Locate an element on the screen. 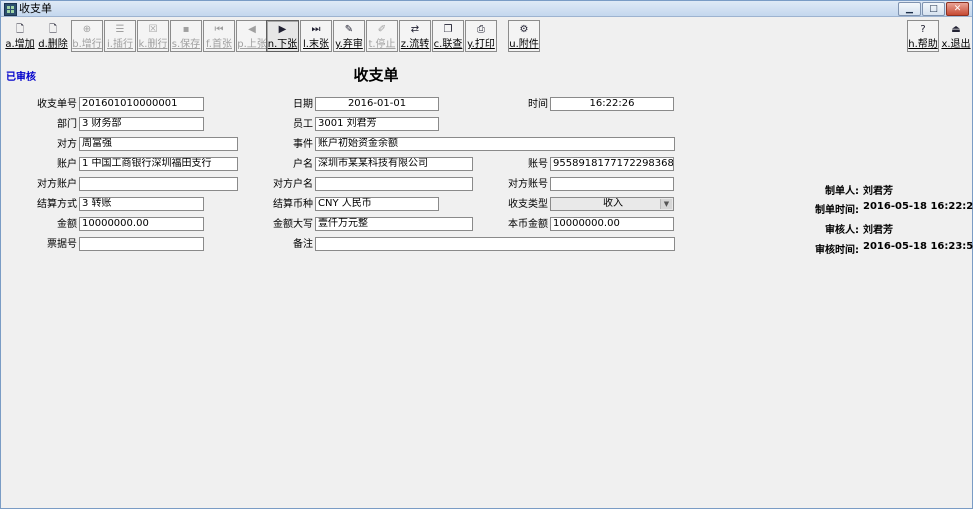 This screenshot has height=509, width=973. doc-no-label: 收支单号 is located at coordinates (57, 104).